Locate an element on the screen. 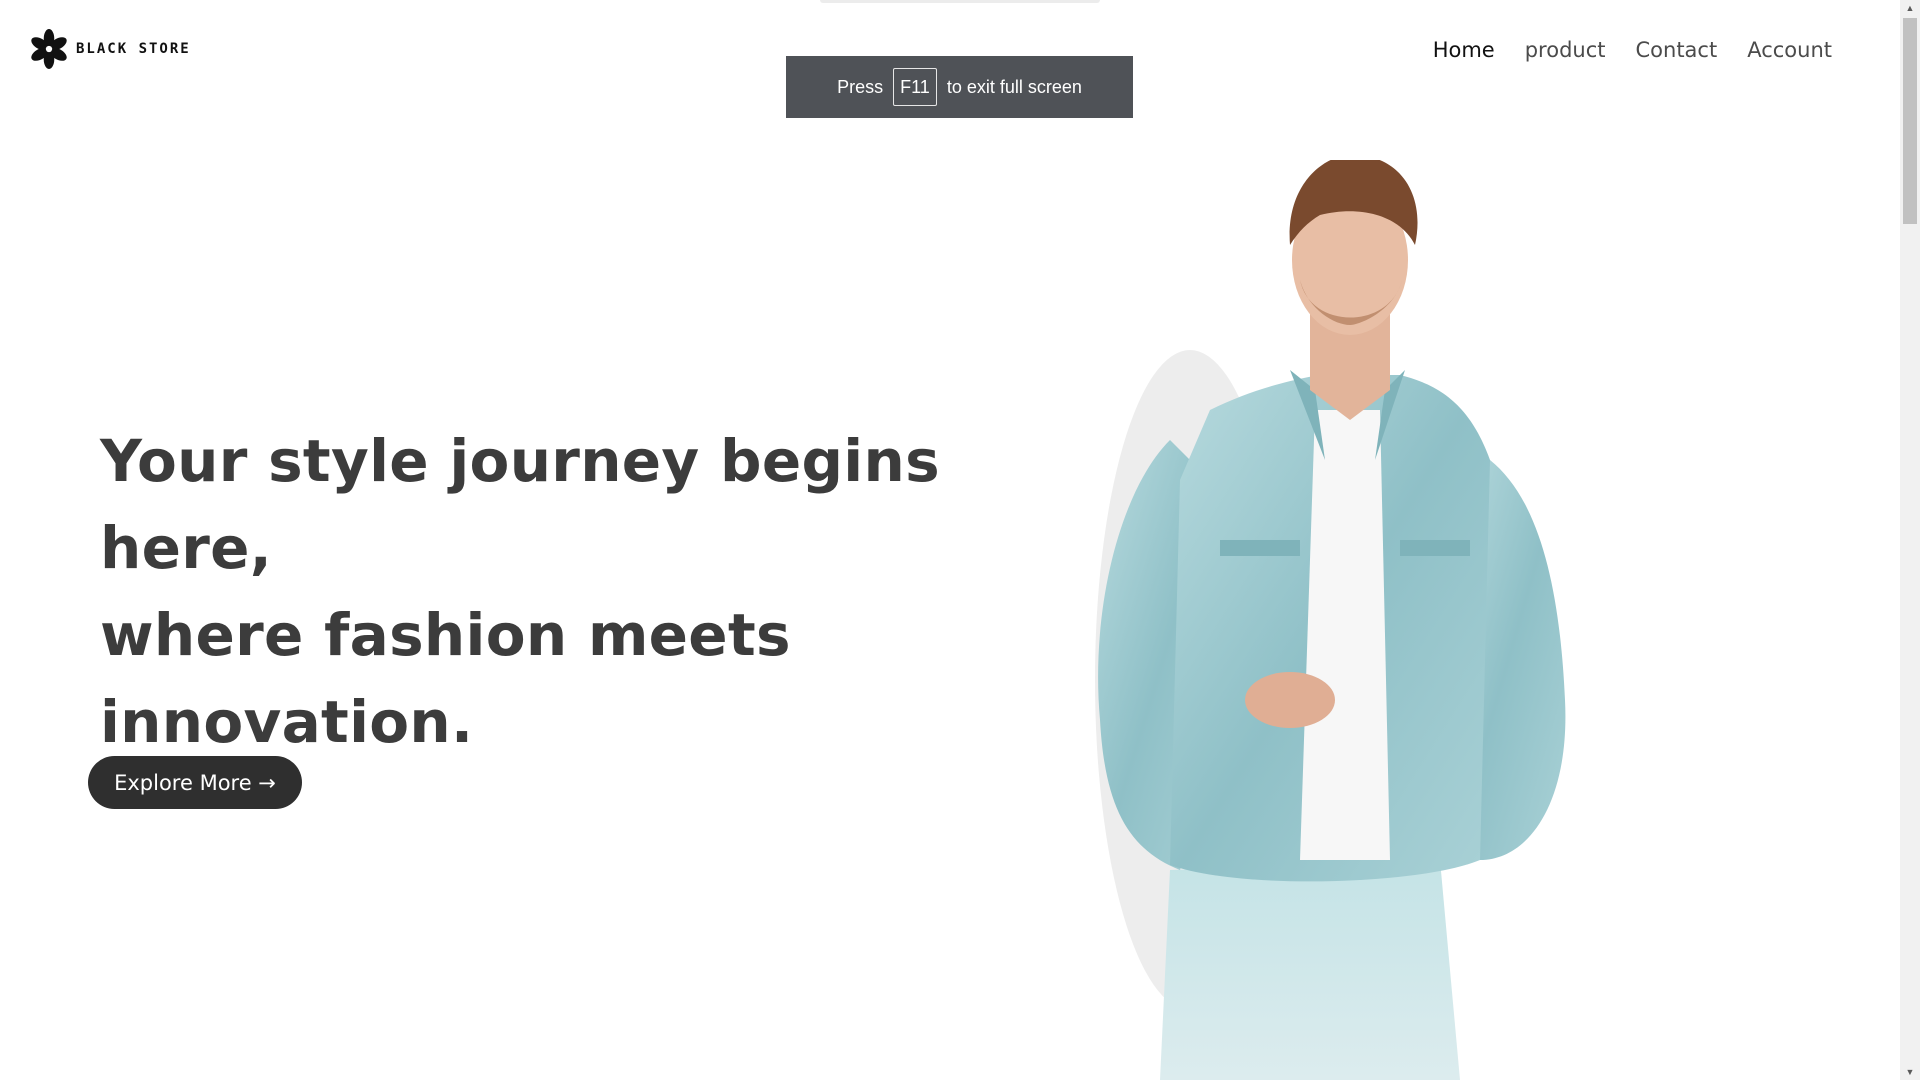 The image size is (1920, 1080). fullscreen-notice-before: Press is located at coordinates (860, 86).